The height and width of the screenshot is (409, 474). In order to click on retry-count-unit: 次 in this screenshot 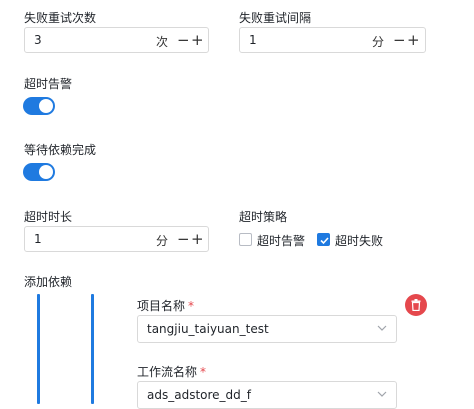, I will do `click(162, 42)`.